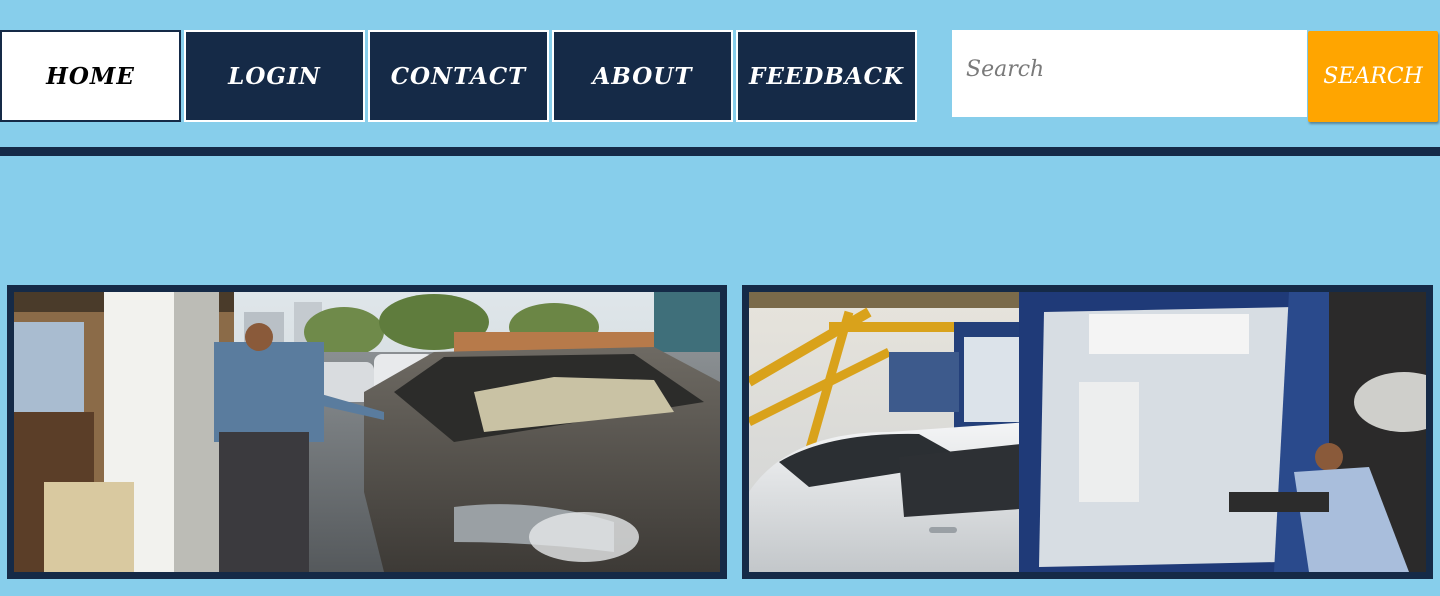 This screenshot has height=596, width=1440. Describe the element at coordinates (826, 76) in the screenshot. I see `nav-feedback: FEEDBACK` at that location.